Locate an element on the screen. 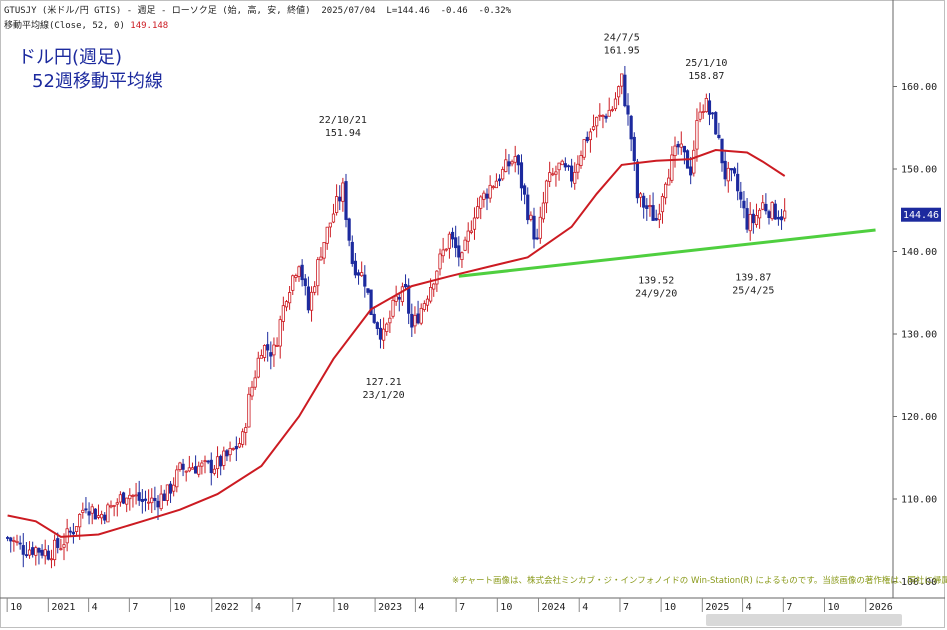  horizontal-scrollbar is located at coordinates (804, 620).